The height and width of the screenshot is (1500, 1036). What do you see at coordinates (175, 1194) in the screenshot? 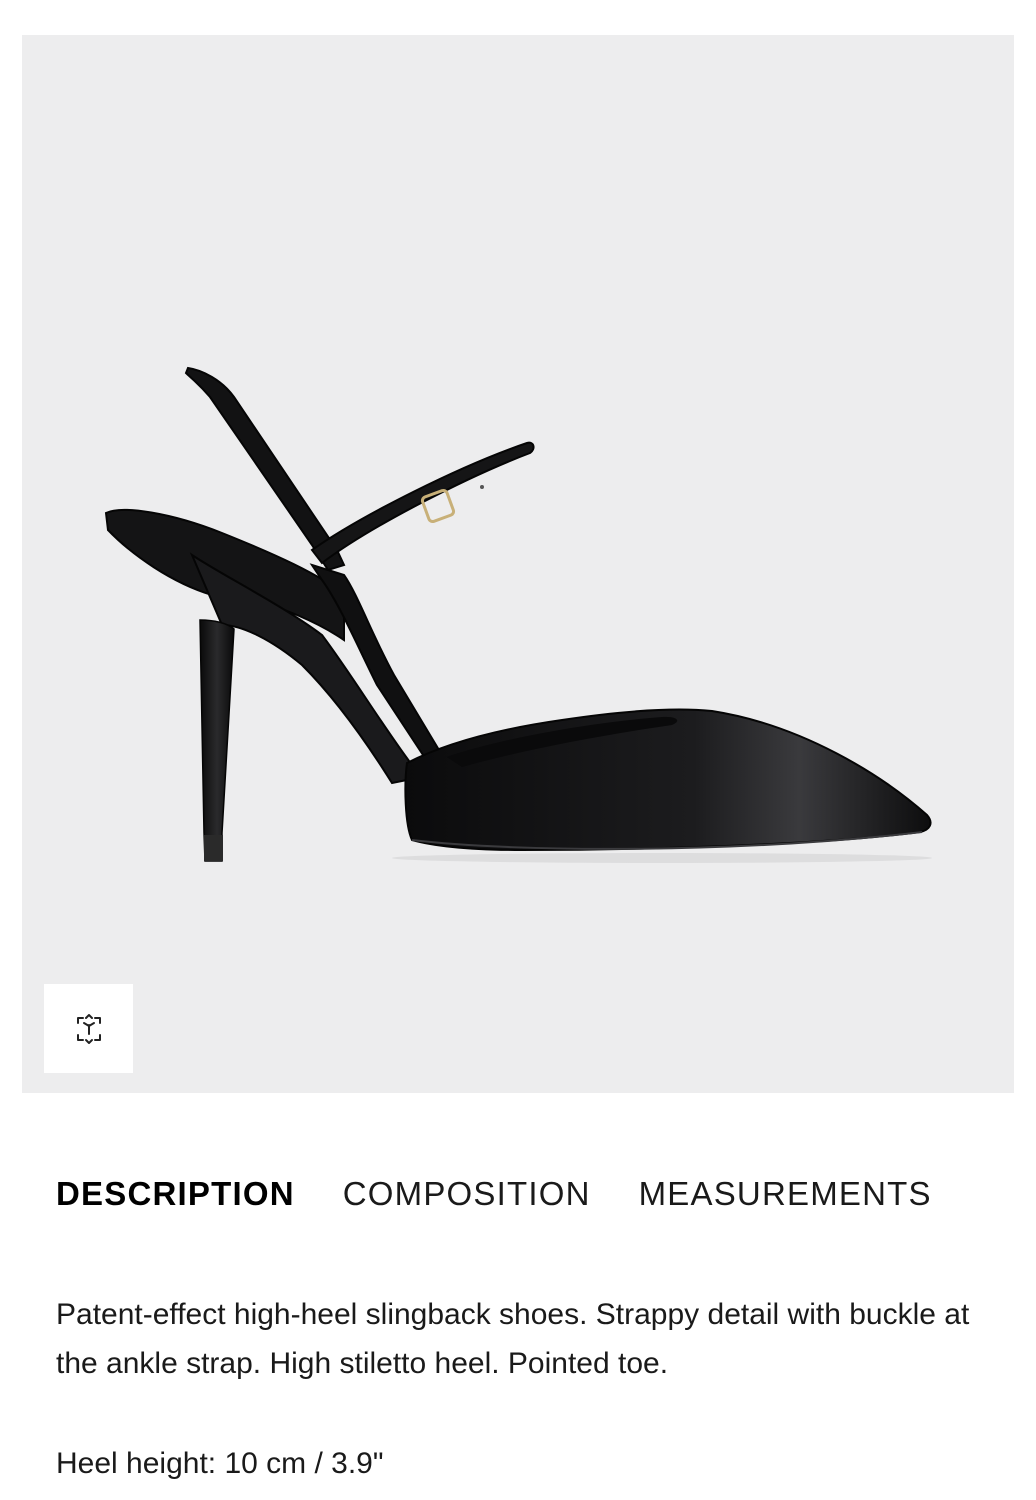
I see `tab-description: DESCRIPTION` at bounding box center [175, 1194].